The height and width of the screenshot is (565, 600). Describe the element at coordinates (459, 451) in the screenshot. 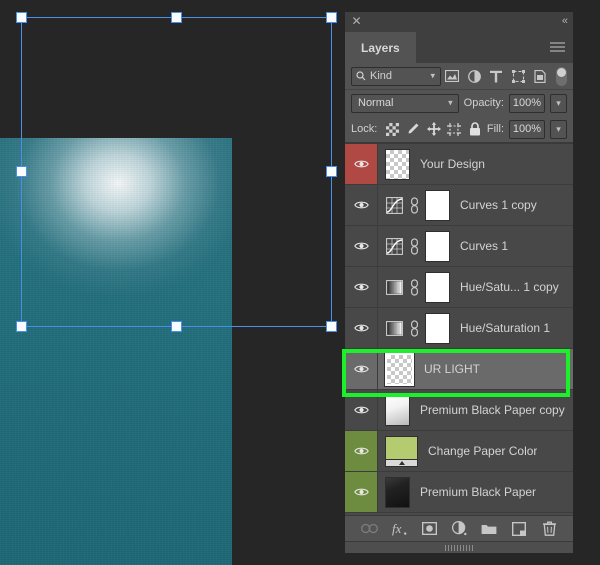

I see `layer-row: Change Paper Color` at that location.